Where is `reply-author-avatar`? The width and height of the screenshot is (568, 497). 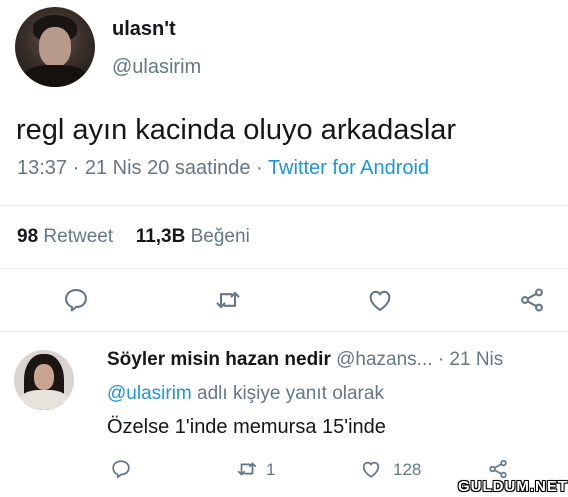
reply-author-avatar is located at coordinates (44, 380).